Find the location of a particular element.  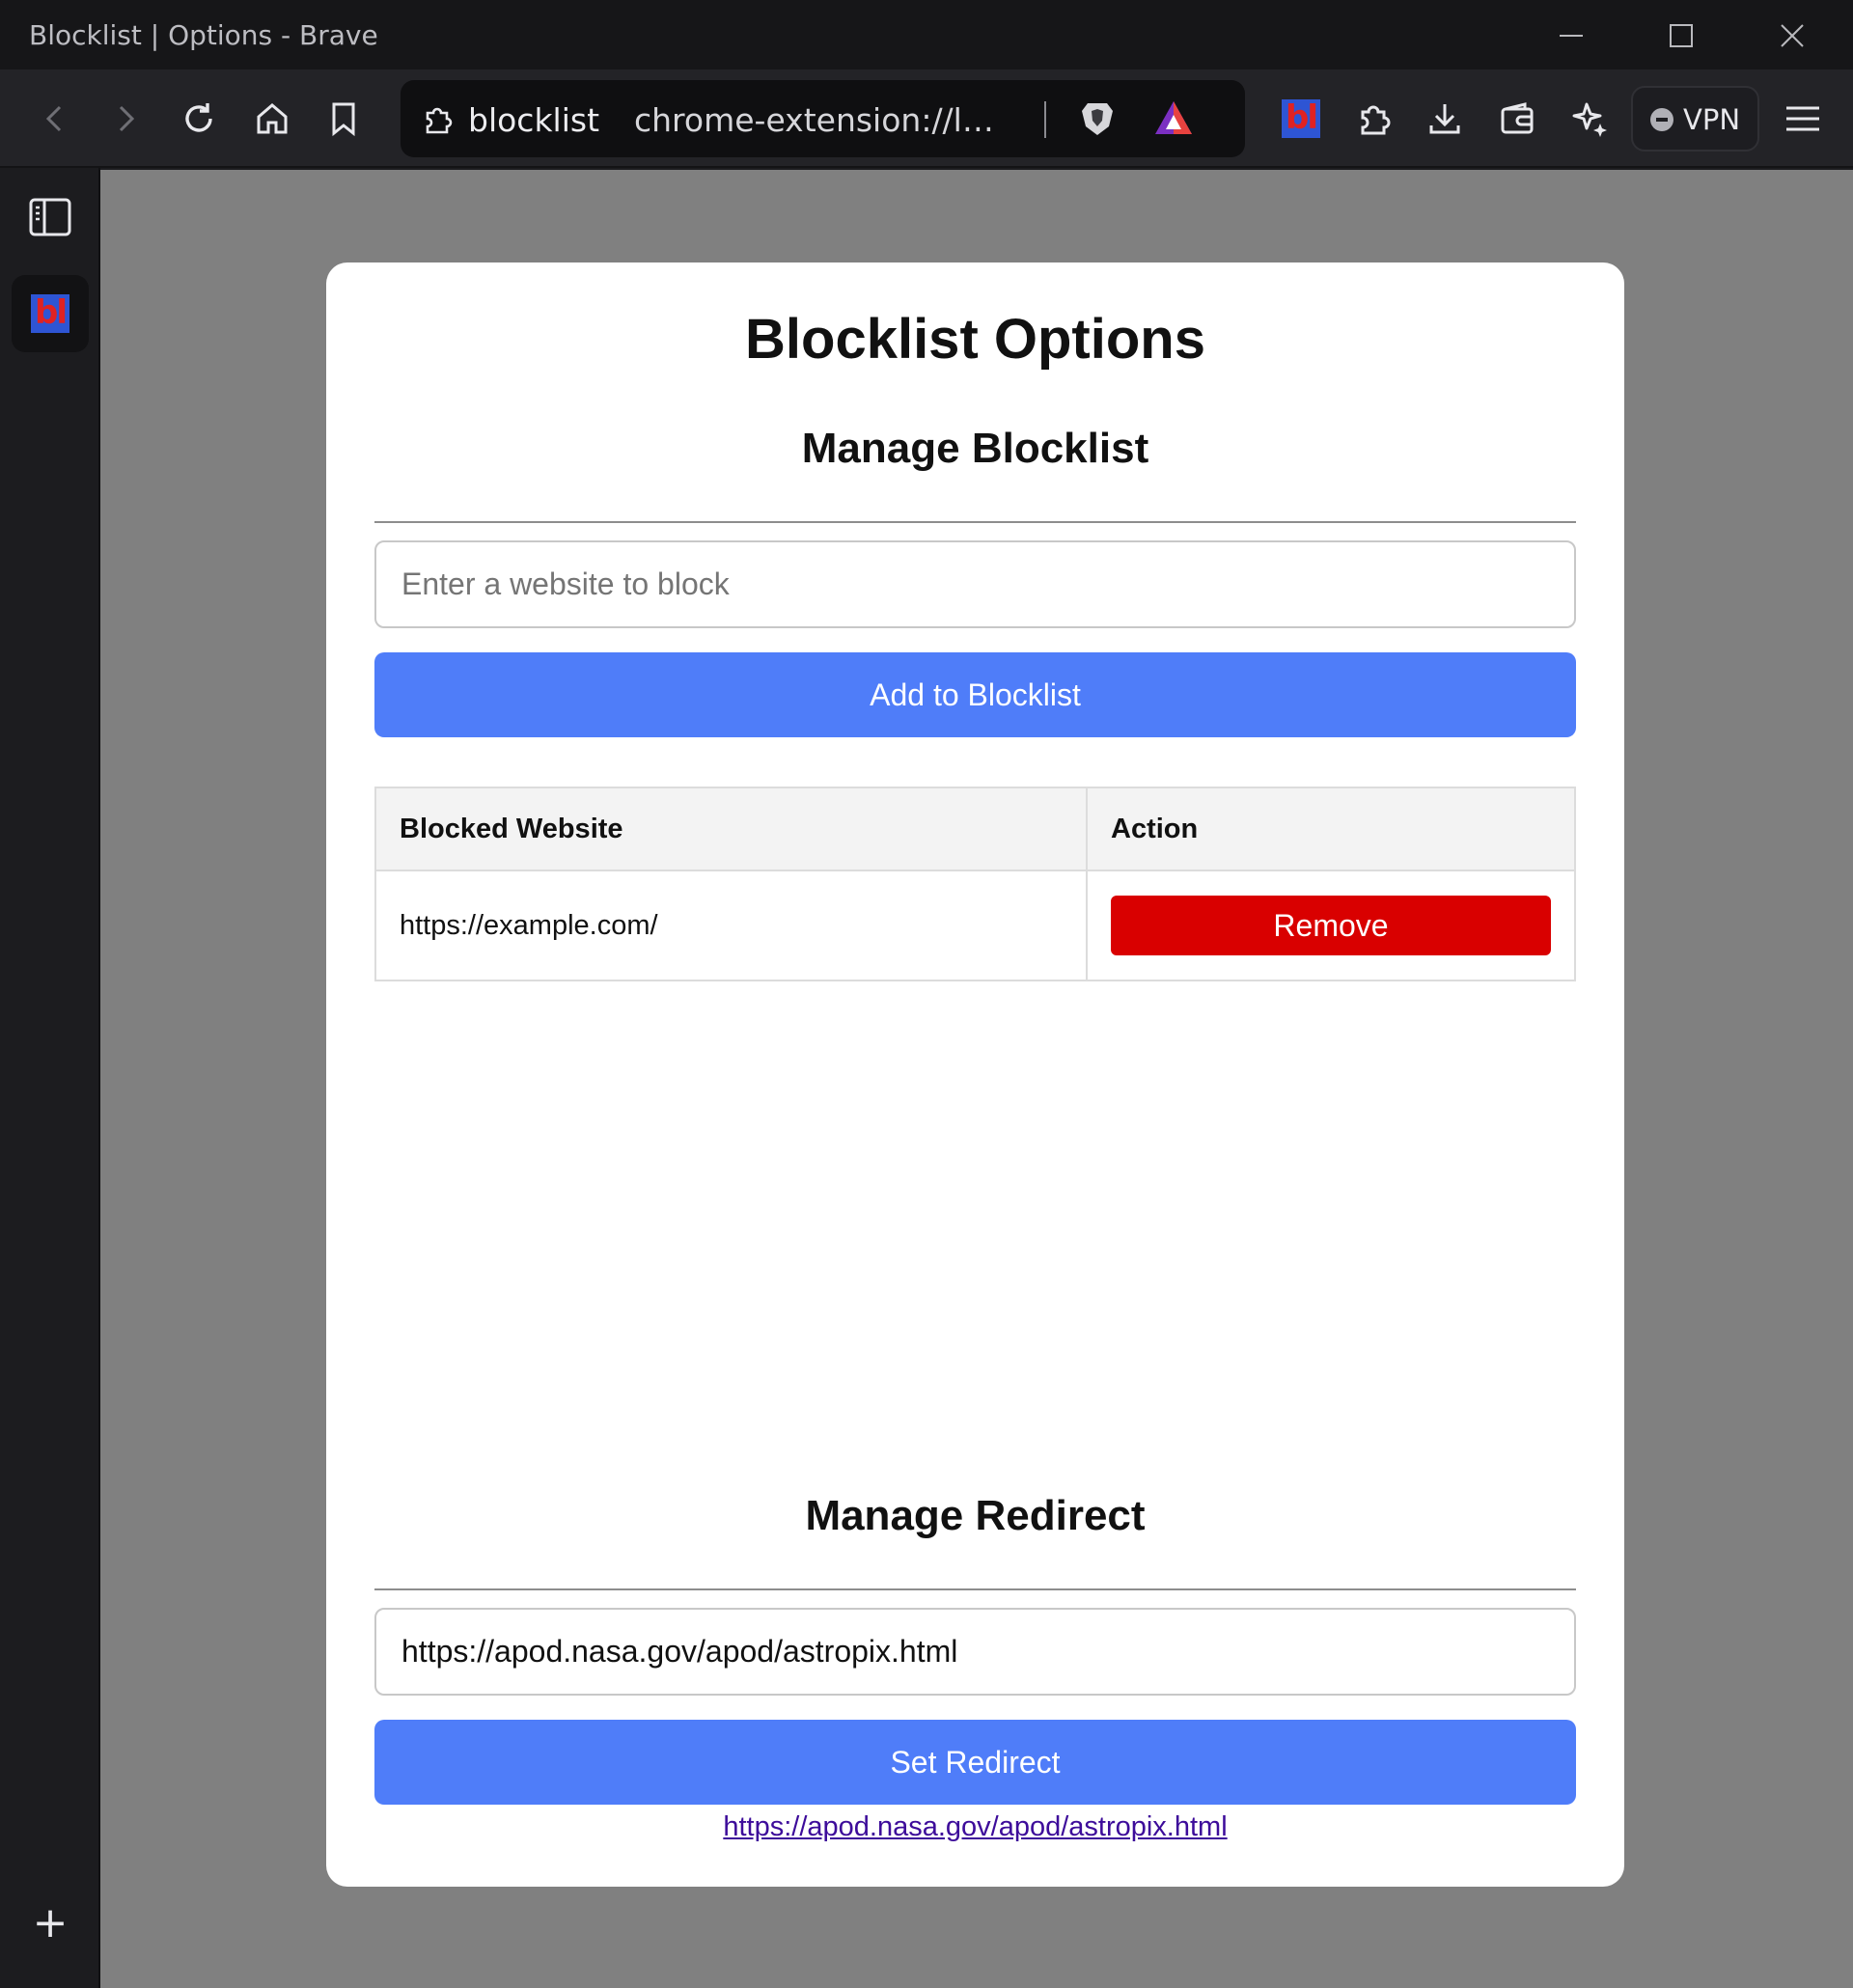

sparkle-star-icon is located at coordinates (1589, 119).